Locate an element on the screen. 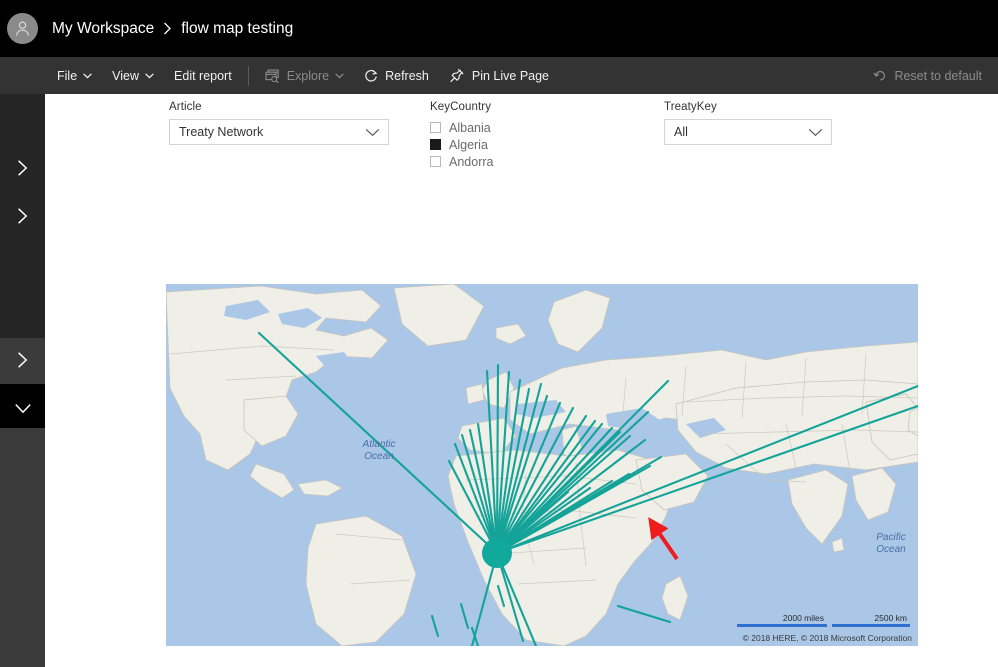  pin-live-page-label: Pin Live Page is located at coordinates (510, 75).